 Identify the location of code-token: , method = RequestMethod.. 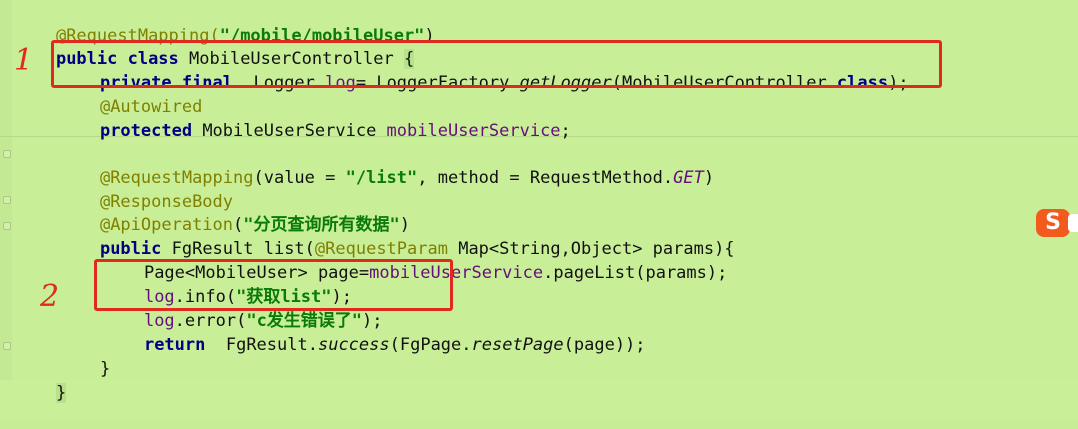
(545, 178).